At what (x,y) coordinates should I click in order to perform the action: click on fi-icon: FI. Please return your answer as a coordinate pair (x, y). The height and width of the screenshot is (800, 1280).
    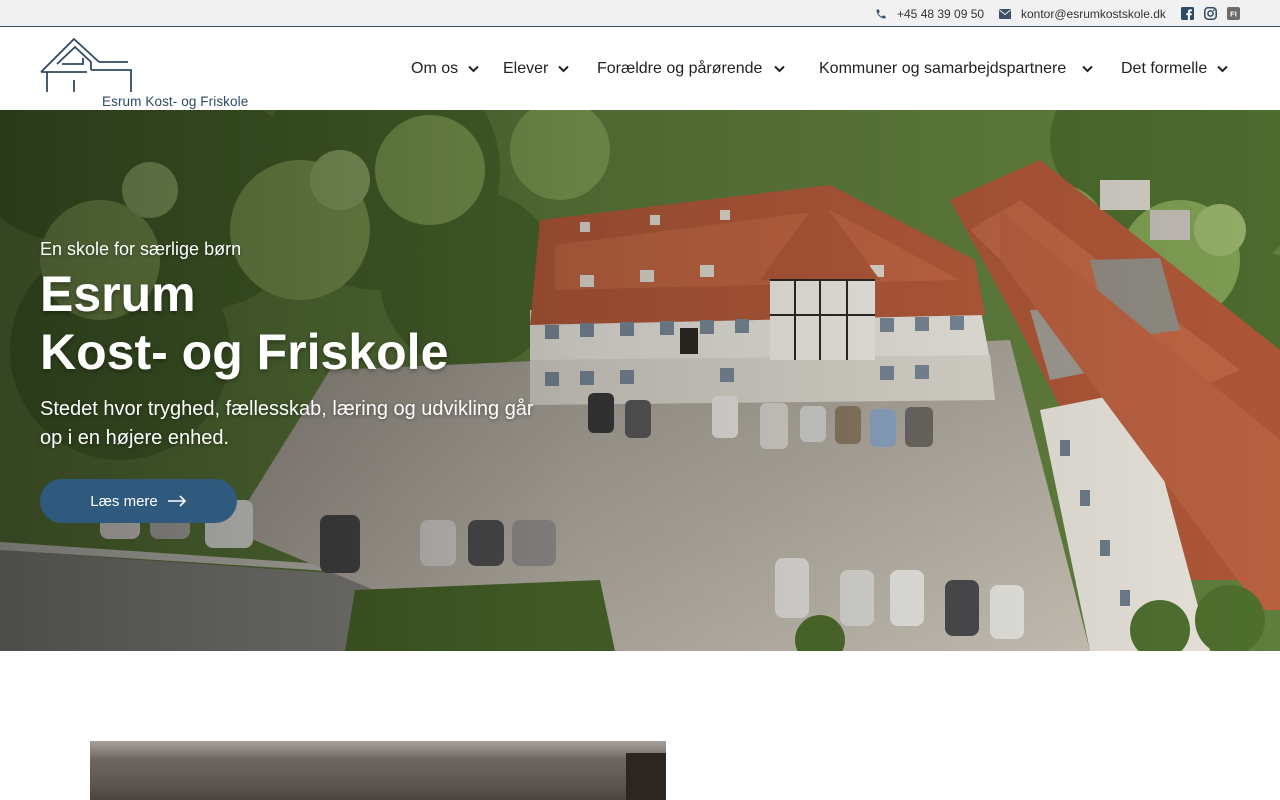
    Looking at the image, I should click on (1233, 13).